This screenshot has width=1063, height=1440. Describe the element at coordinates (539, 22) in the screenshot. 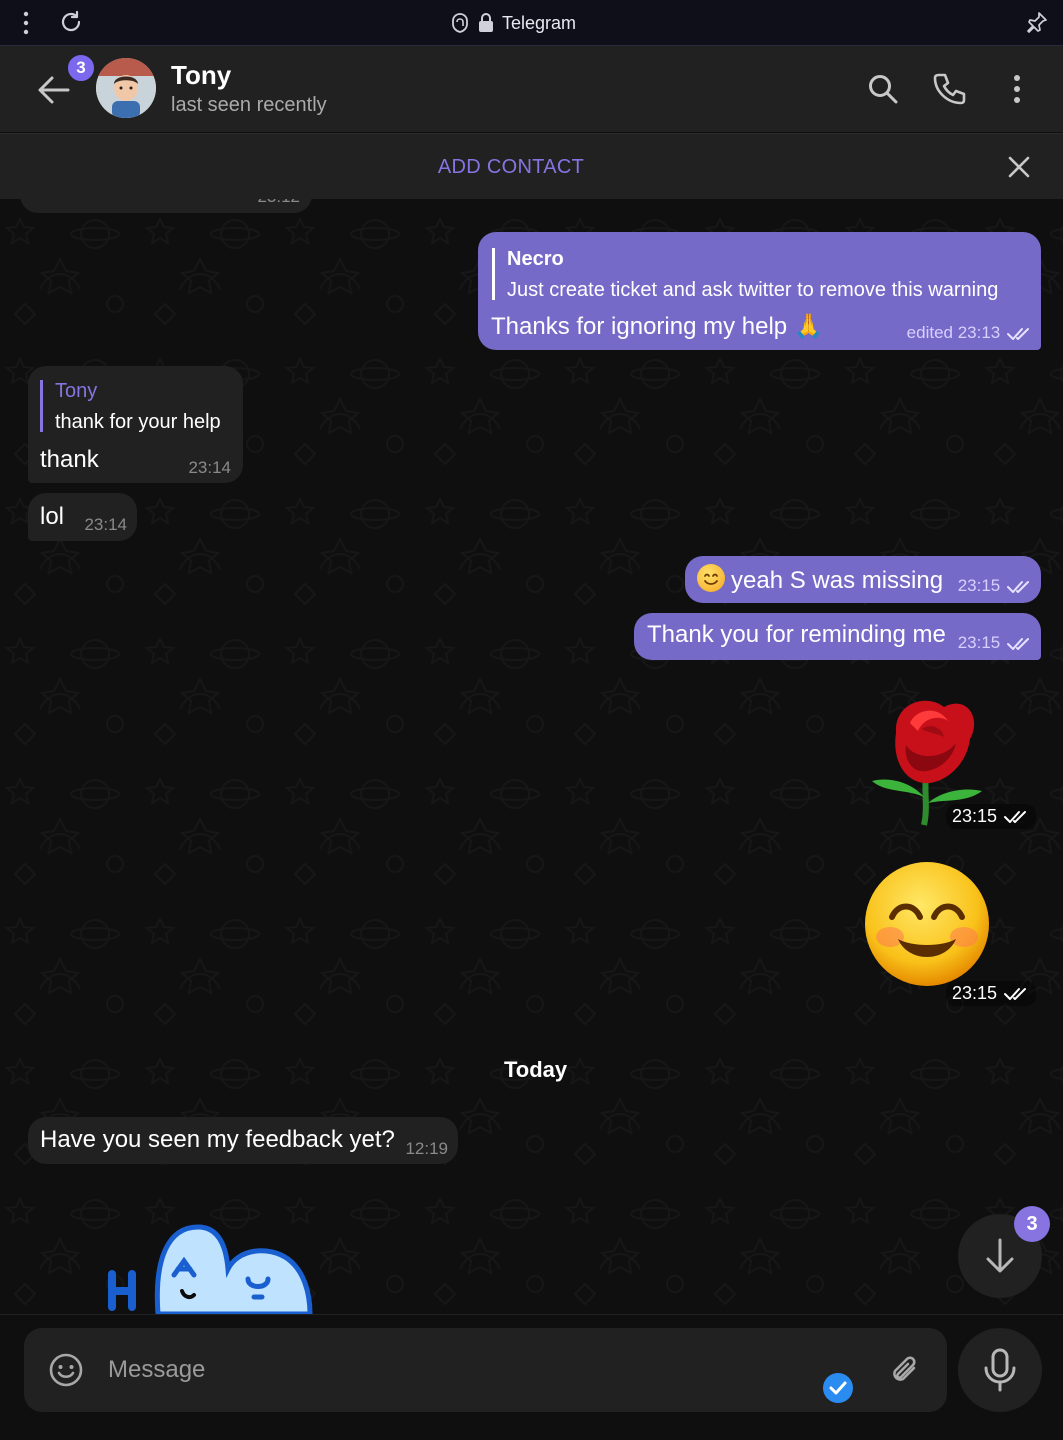

I see `page-title: Telegram` at that location.